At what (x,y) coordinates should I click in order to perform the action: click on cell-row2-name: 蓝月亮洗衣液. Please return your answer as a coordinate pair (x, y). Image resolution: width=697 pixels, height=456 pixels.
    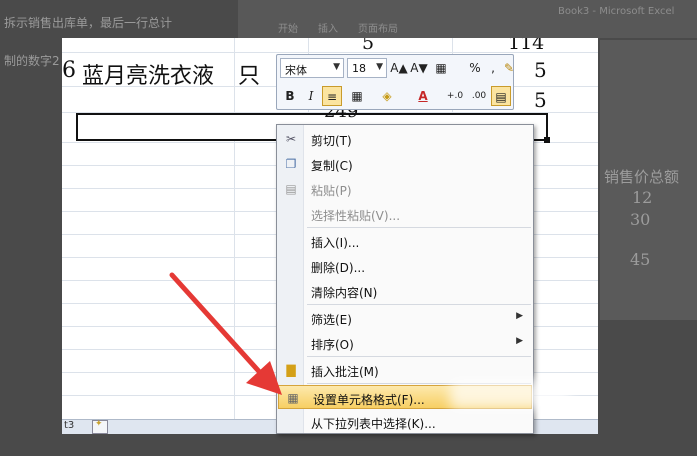
    Looking at the image, I should click on (148, 74).